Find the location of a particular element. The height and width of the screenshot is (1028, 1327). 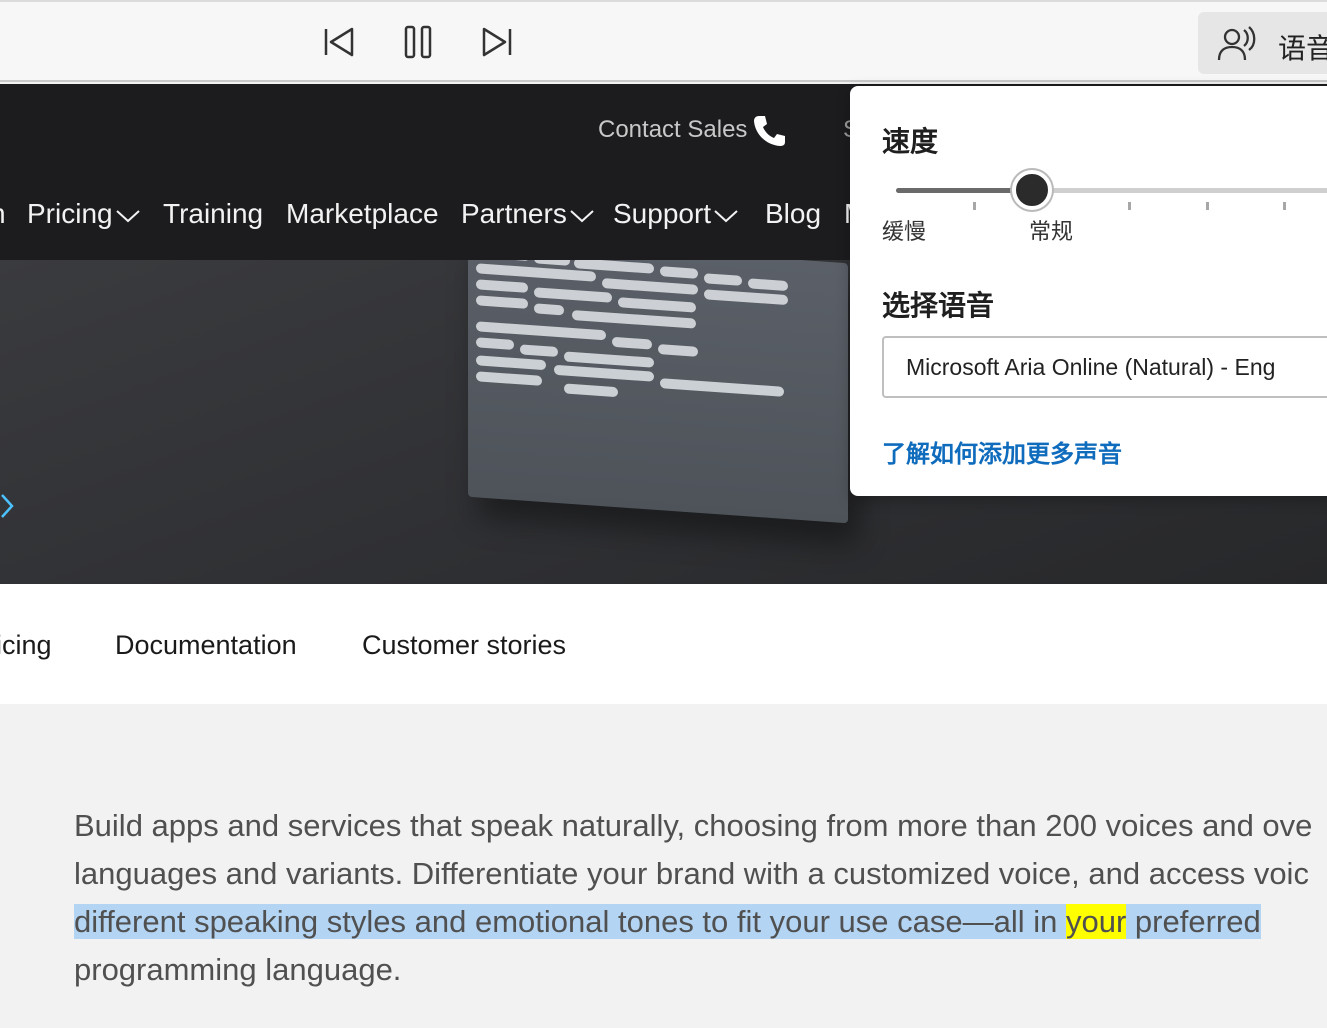

subnav-item-customer-stories: Customer stories is located at coordinates (464, 645).